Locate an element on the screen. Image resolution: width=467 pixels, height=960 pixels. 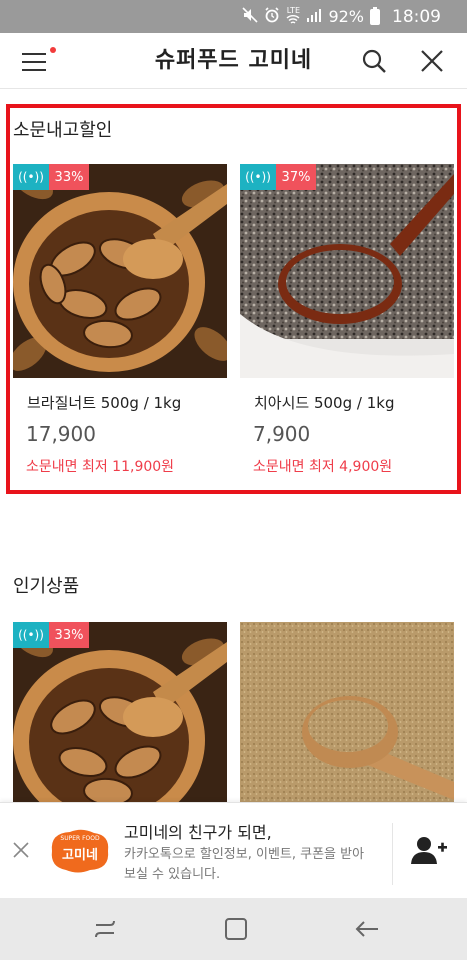
banner-close-button is located at coordinates (21, 850).